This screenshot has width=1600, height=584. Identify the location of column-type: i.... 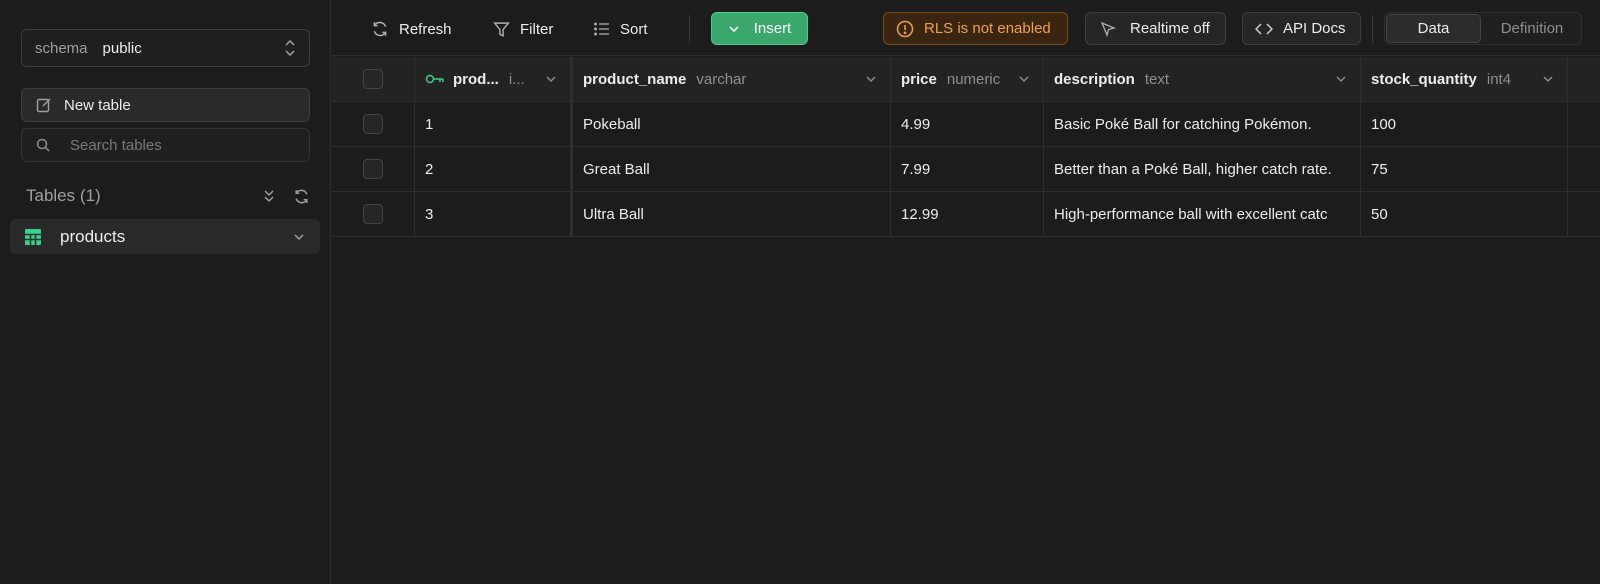
(516, 79).